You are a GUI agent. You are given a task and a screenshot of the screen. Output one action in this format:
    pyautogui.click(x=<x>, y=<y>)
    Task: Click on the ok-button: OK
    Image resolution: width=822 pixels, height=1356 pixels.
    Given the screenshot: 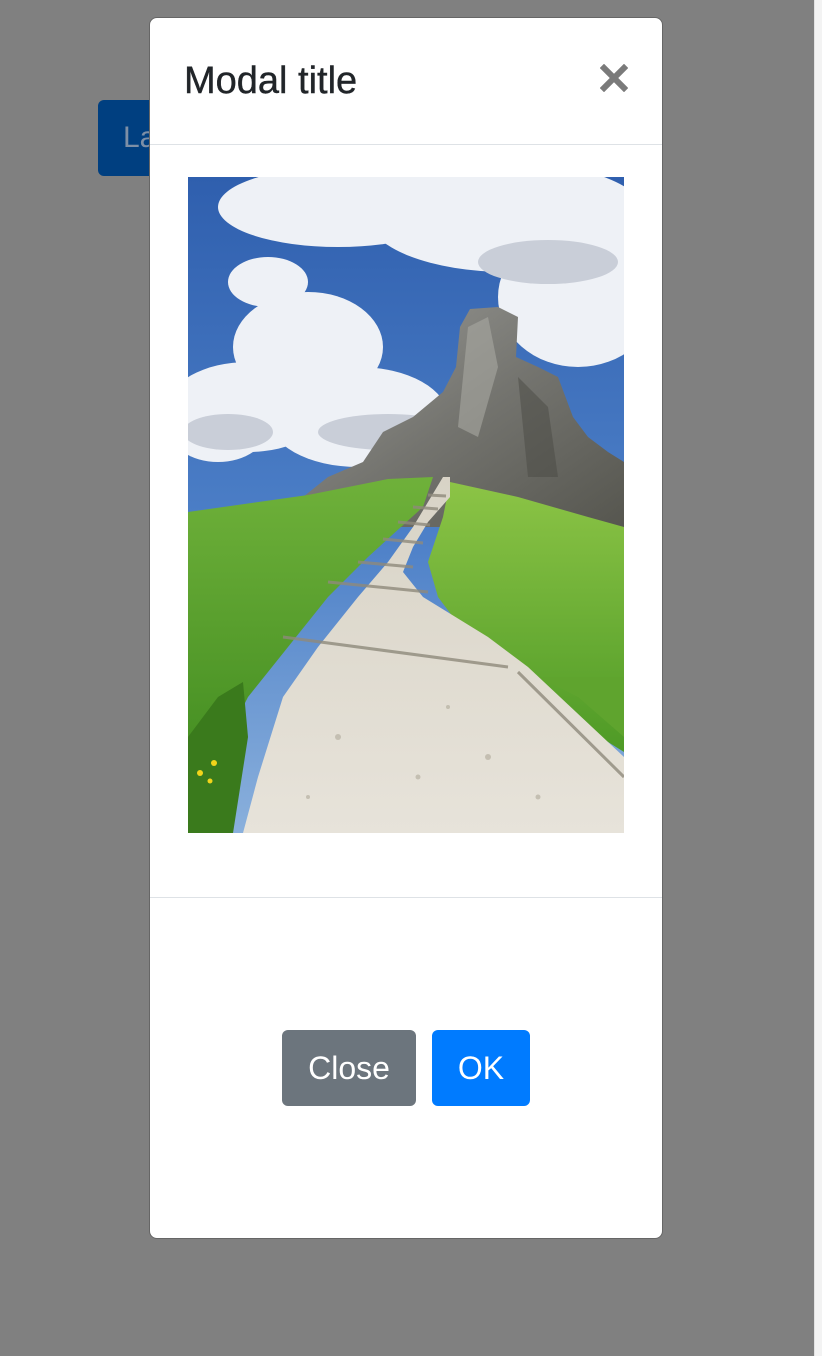 What is the action you would take?
    pyautogui.click(x=481, y=1068)
    